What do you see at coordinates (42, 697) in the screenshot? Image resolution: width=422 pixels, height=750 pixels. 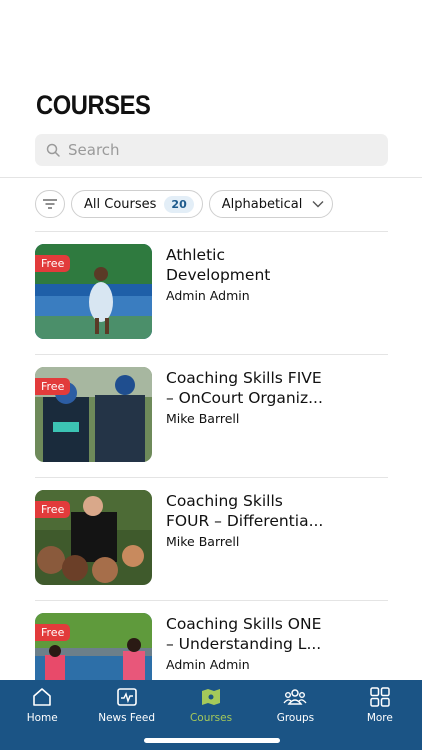 I see `home-icon` at bounding box center [42, 697].